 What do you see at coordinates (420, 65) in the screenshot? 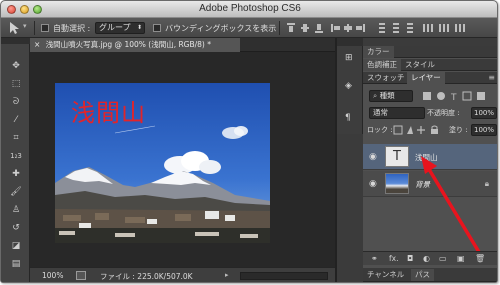
I see `tab-styles: スタイル` at bounding box center [420, 65].